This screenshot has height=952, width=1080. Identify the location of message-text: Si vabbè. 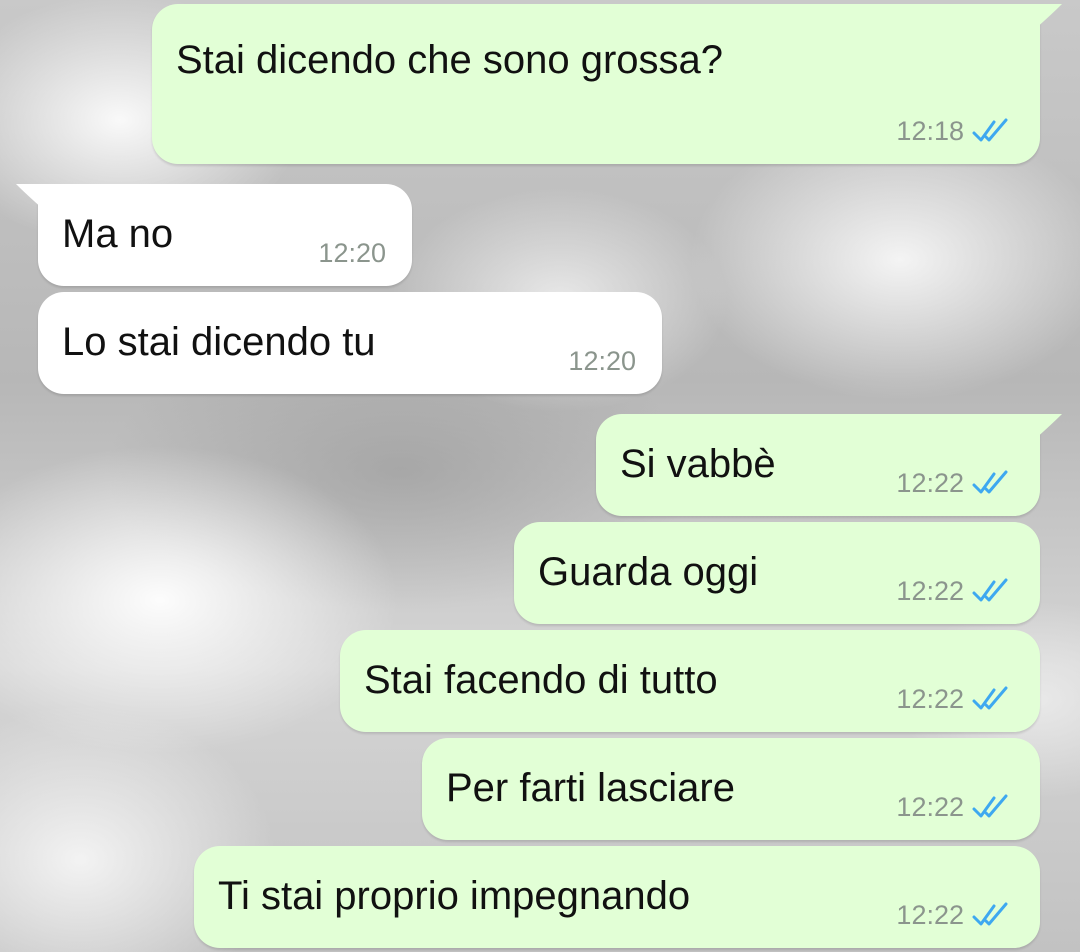
(698, 464).